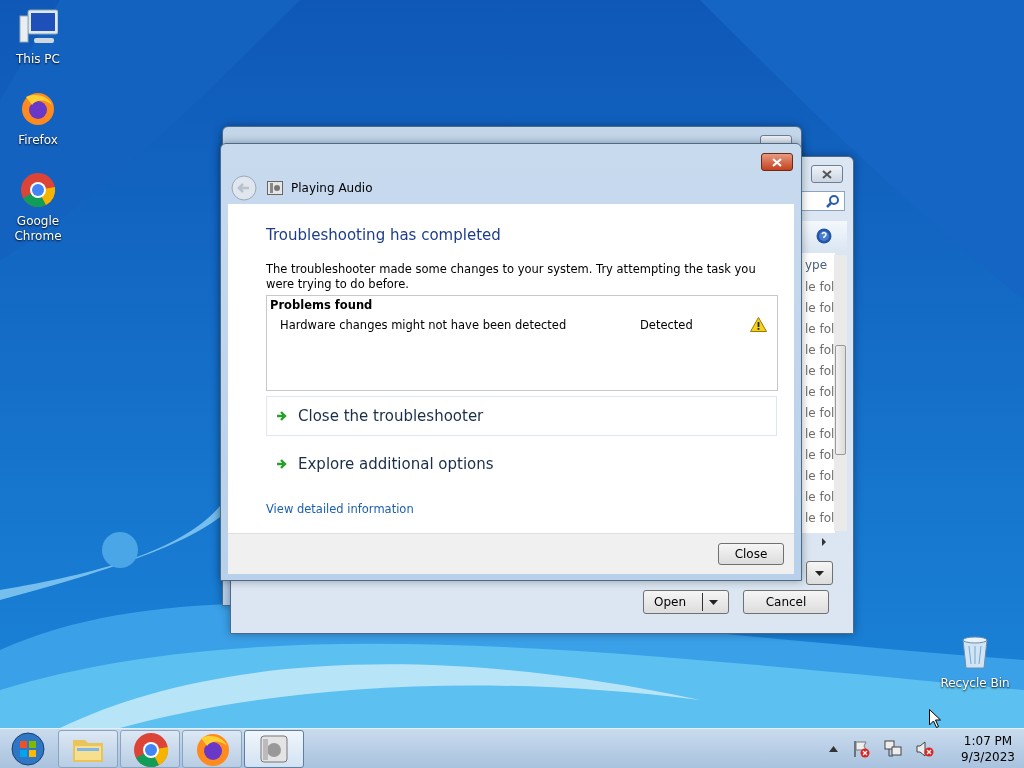  I want to click on up-arrow-icon, so click(833, 748).